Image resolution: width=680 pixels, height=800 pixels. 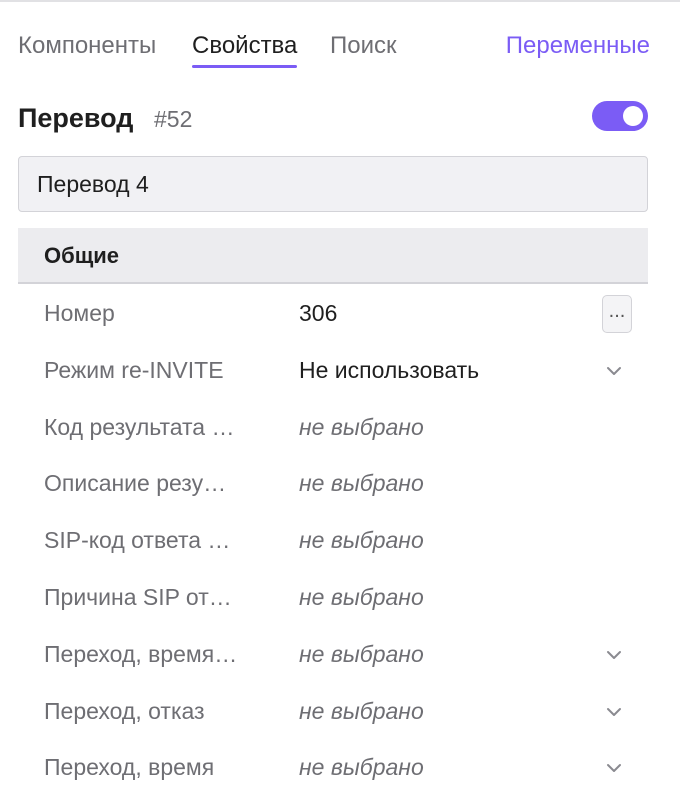 What do you see at coordinates (79, 313) in the screenshot?
I see `property-label: Номер` at bounding box center [79, 313].